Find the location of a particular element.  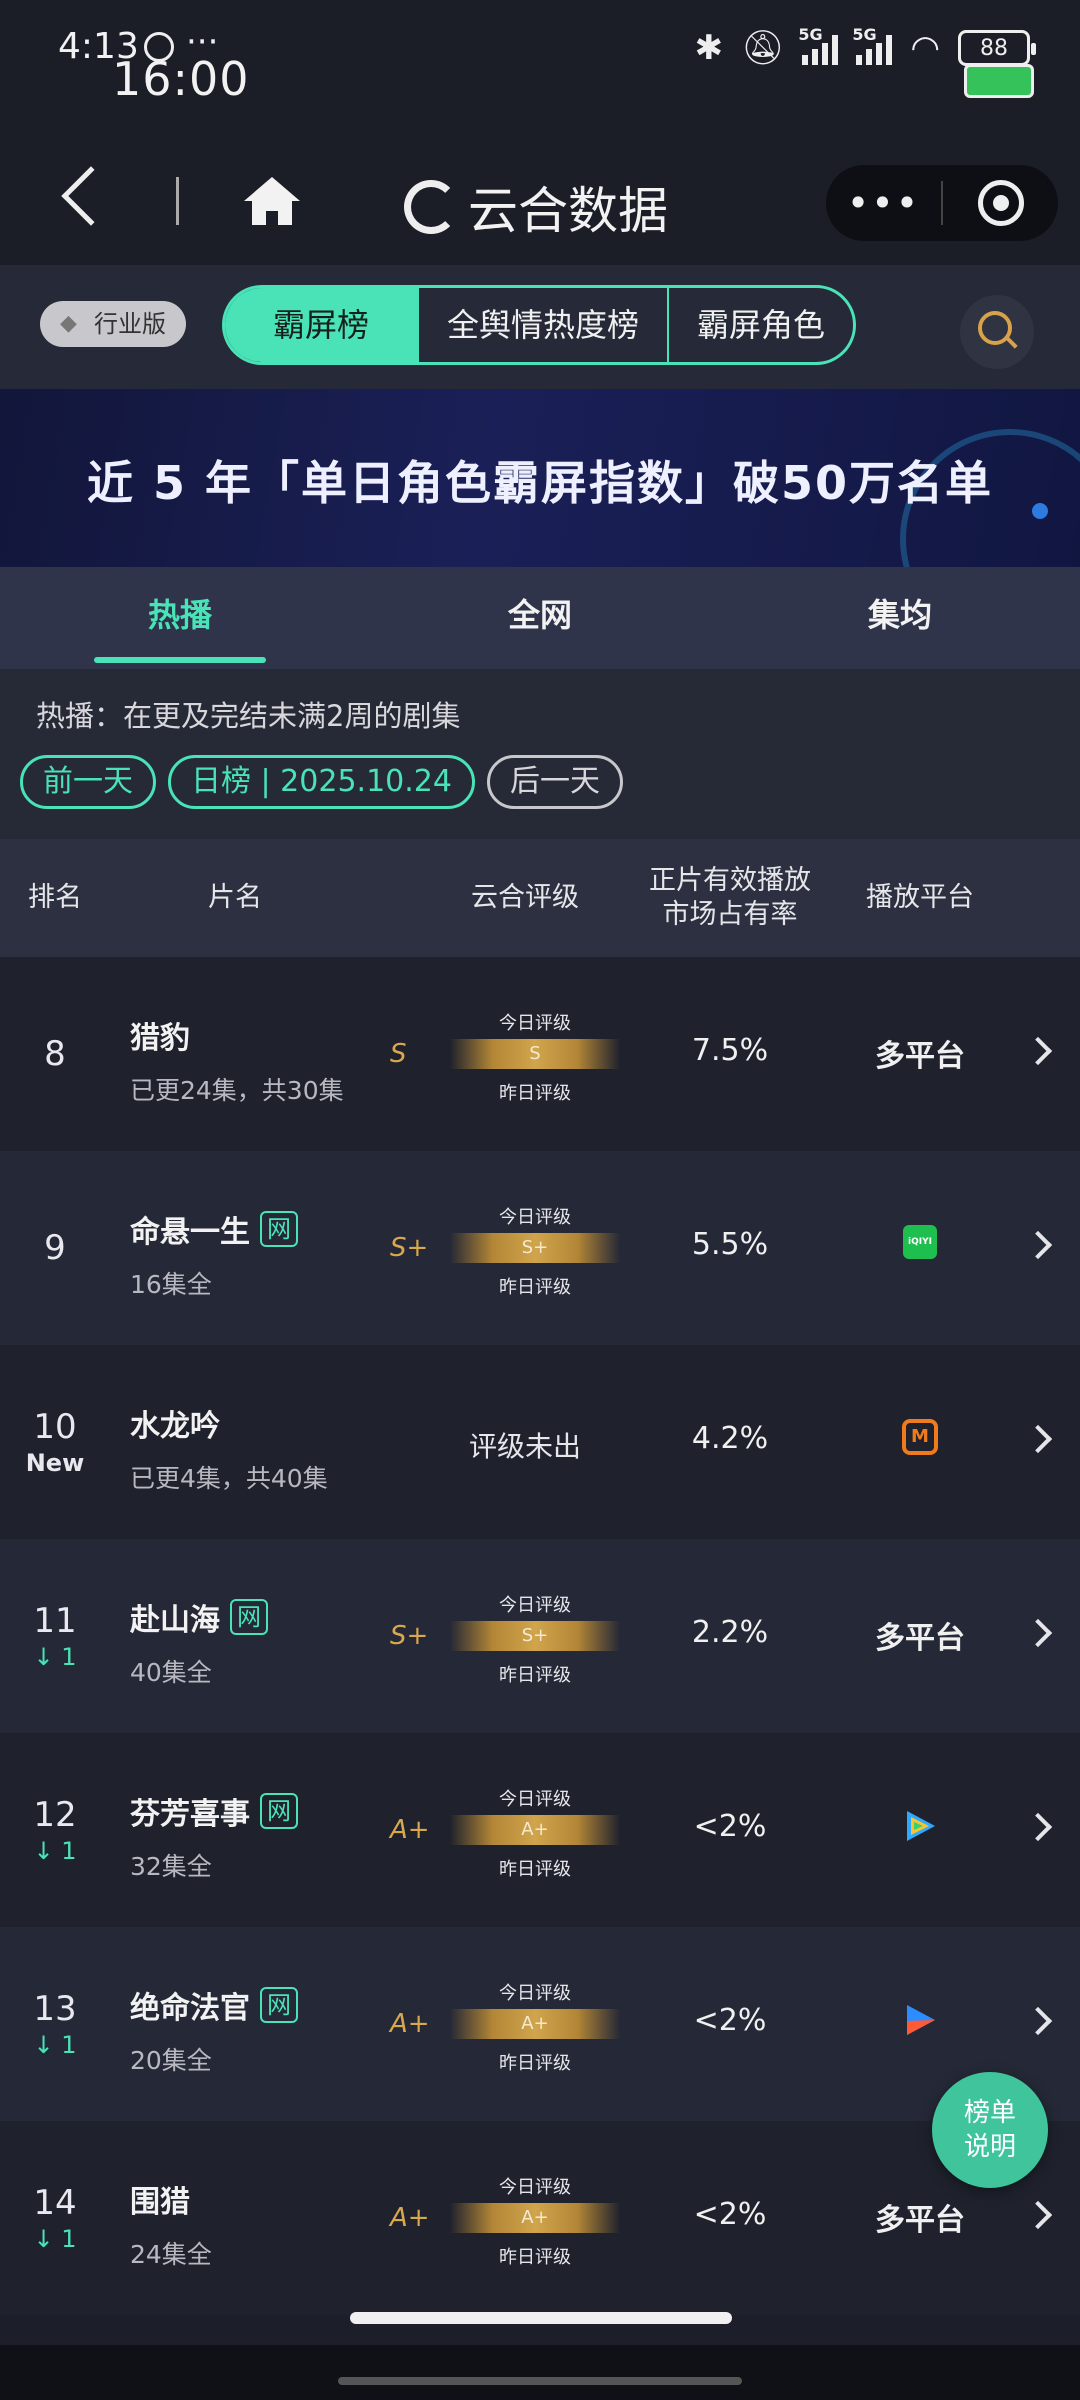

status-time-big: 16:00 is located at coordinates (181, 79).